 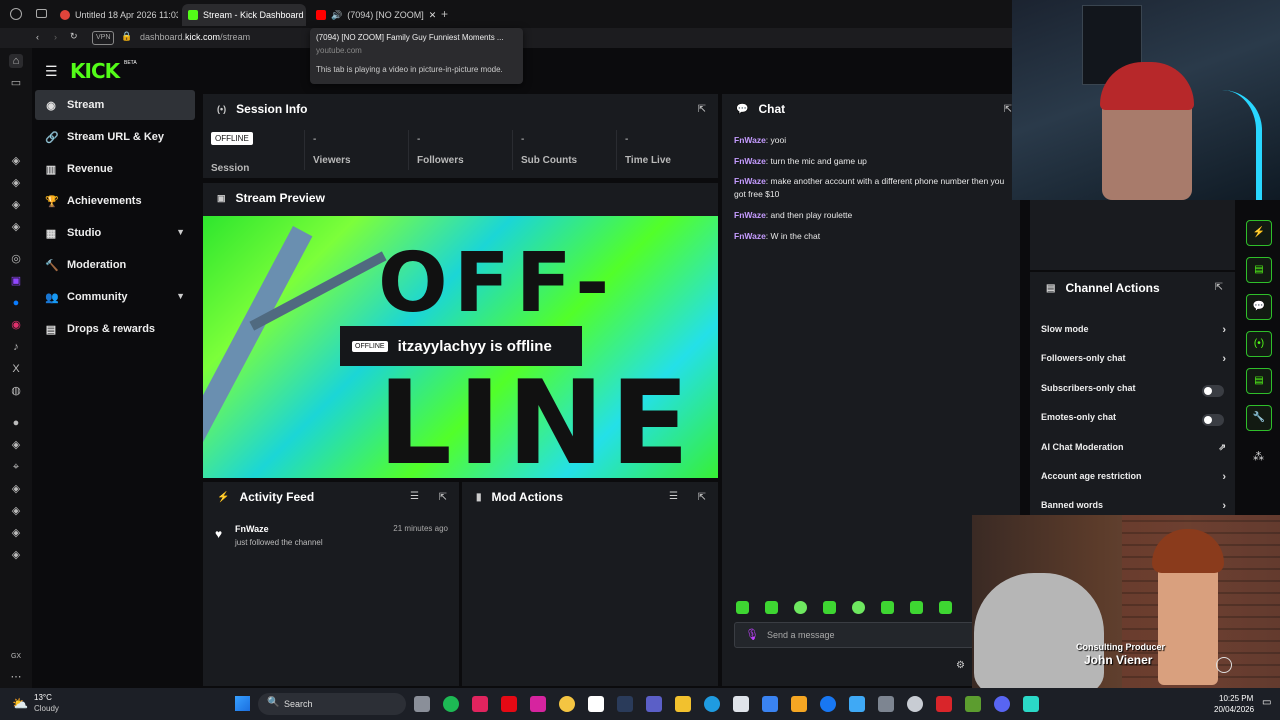 What do you see at coordinates (16, 657) in the screenshot?
I see `gx-icon: GX` at bounding box center [16, 657].